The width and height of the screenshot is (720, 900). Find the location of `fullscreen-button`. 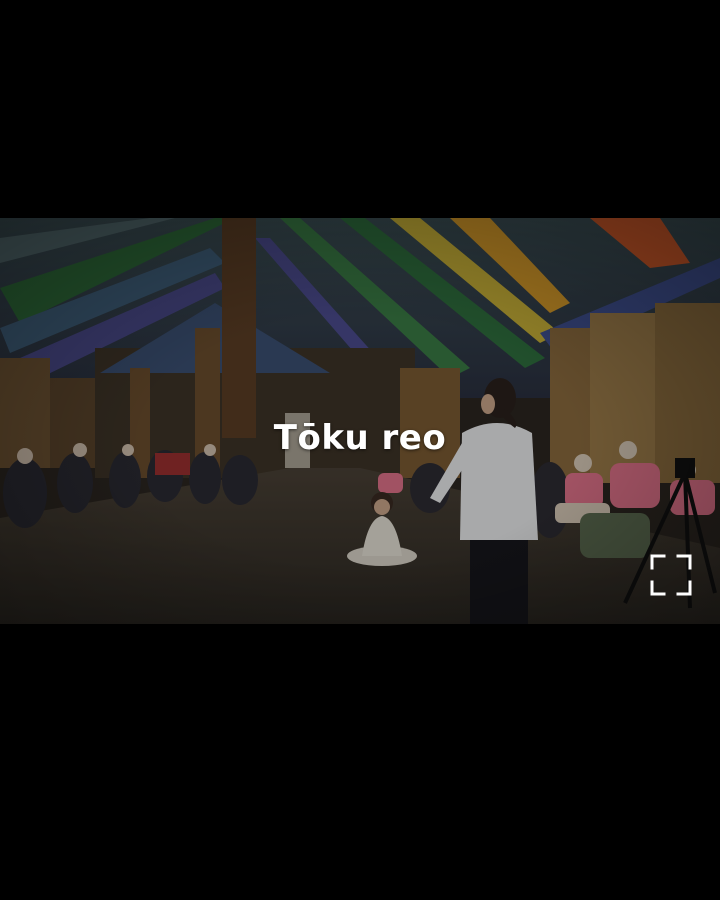

fullscreen-button is located at coordinates (671, 575).